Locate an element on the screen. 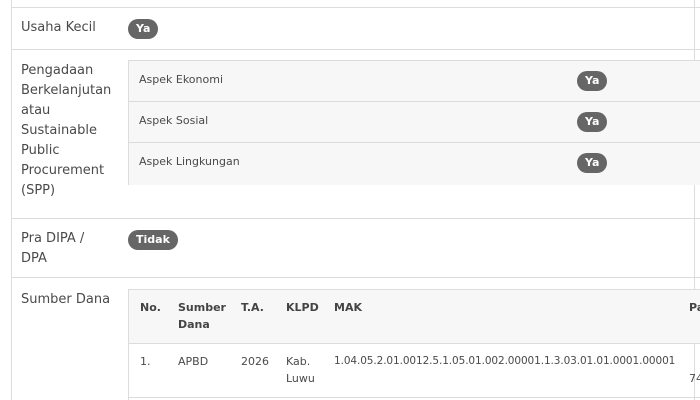  col-header-ta: T.A. is located at coordinates (252, 307).